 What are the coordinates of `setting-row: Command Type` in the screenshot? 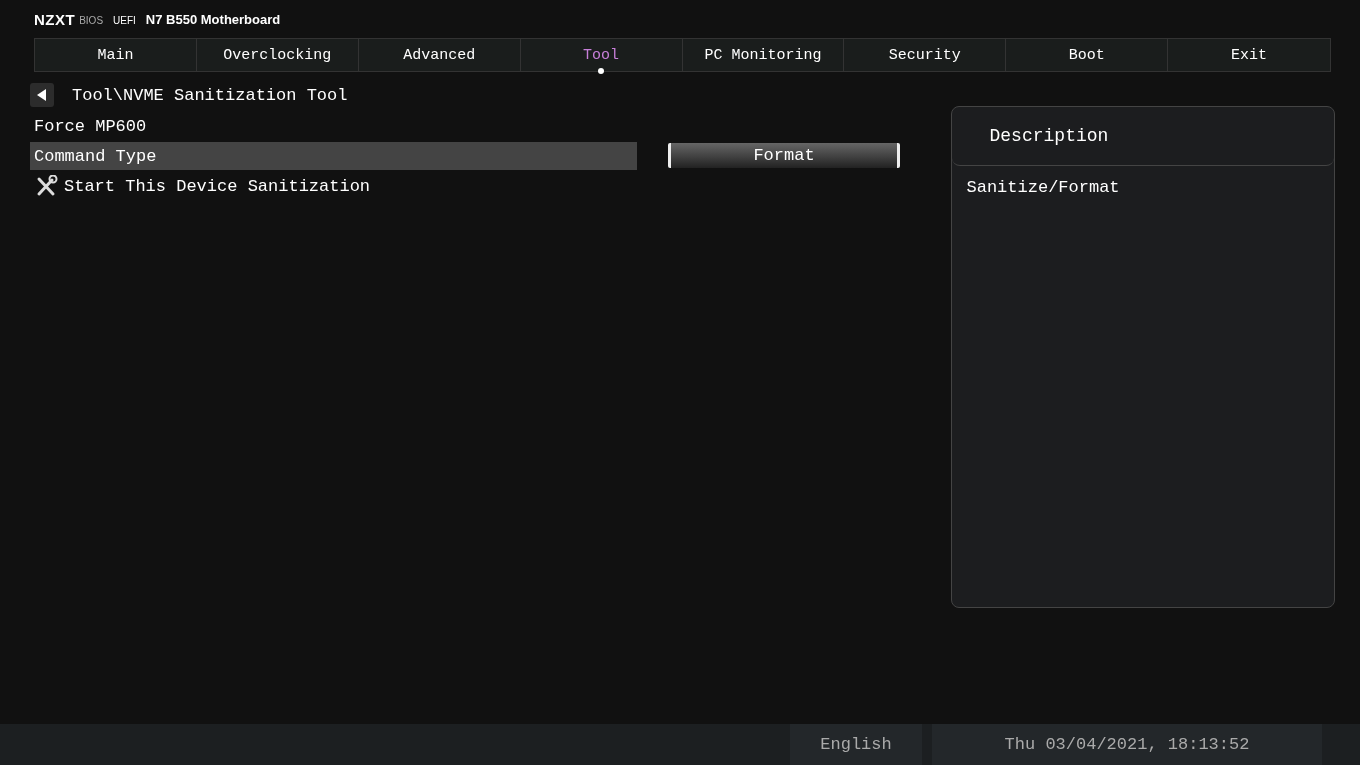 It's located at (333, 156).